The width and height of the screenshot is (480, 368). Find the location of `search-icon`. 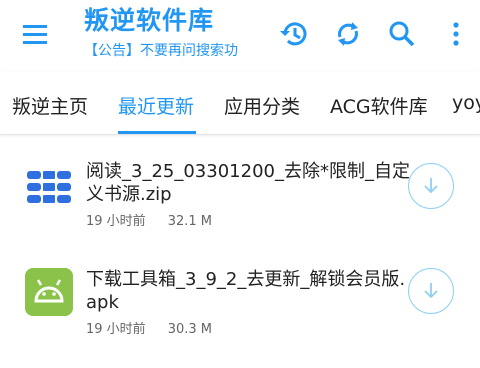

search-icon is located at coordinates (402, 34).